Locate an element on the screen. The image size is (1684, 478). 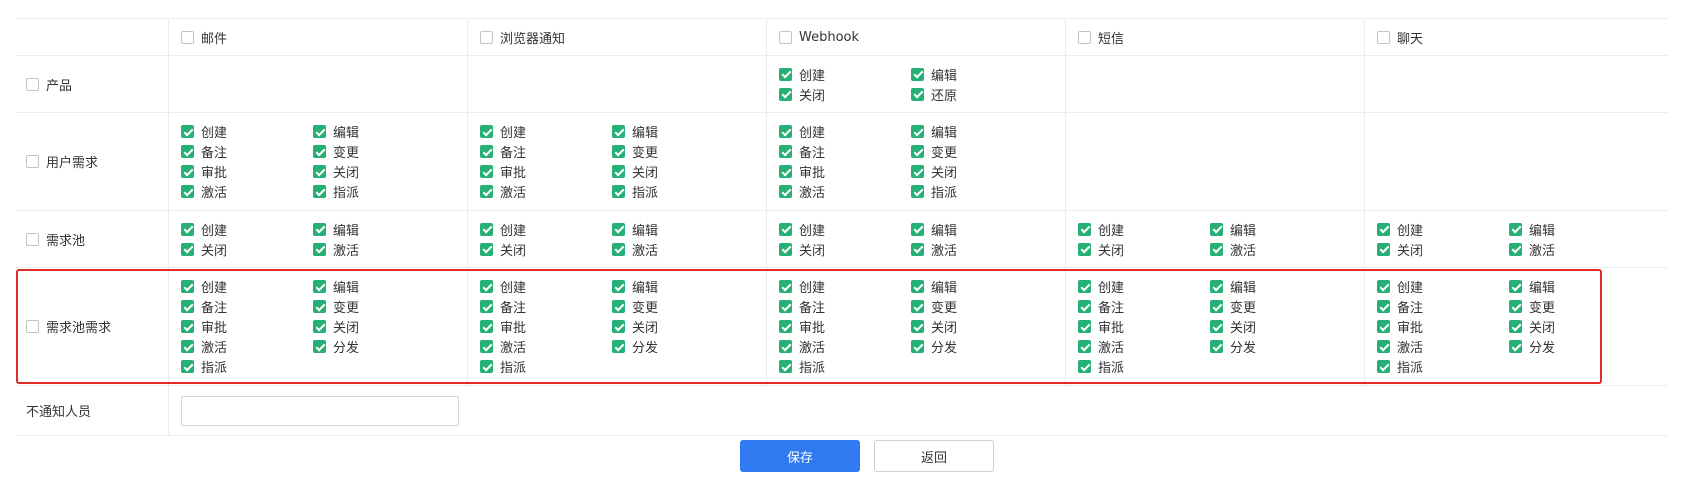
event-option: 分发 is located at coordinates (379, 347).